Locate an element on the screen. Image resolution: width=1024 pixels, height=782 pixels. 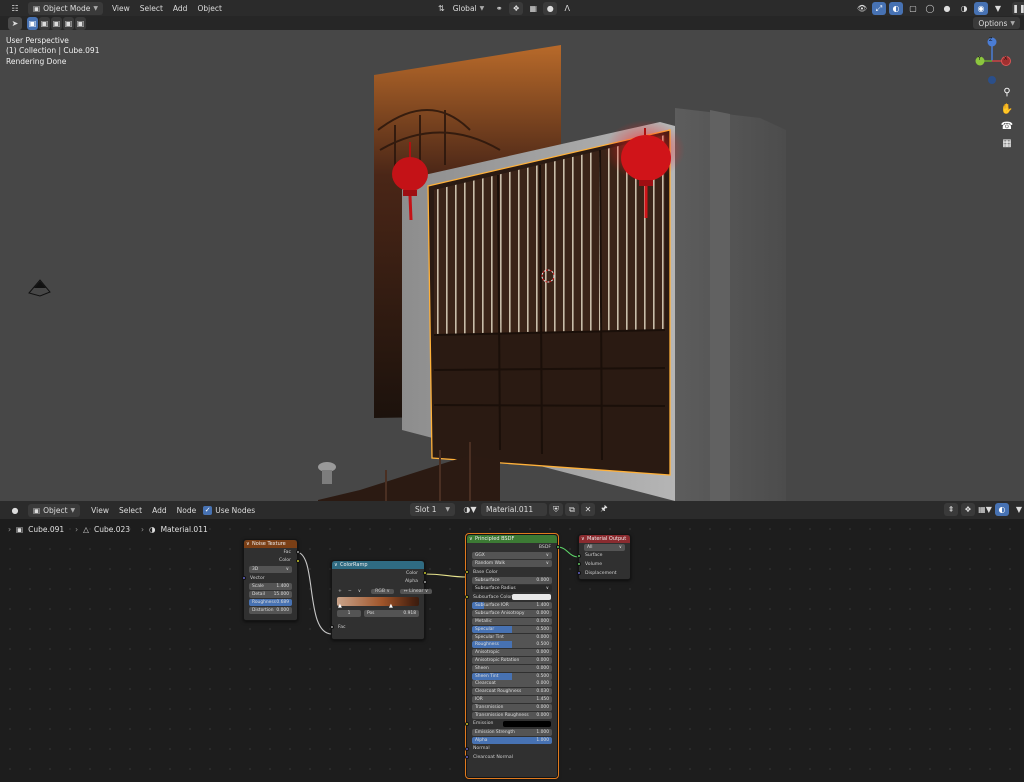
dimensions-dropdown: 3D ∨ is located at coordinates (270, 569).